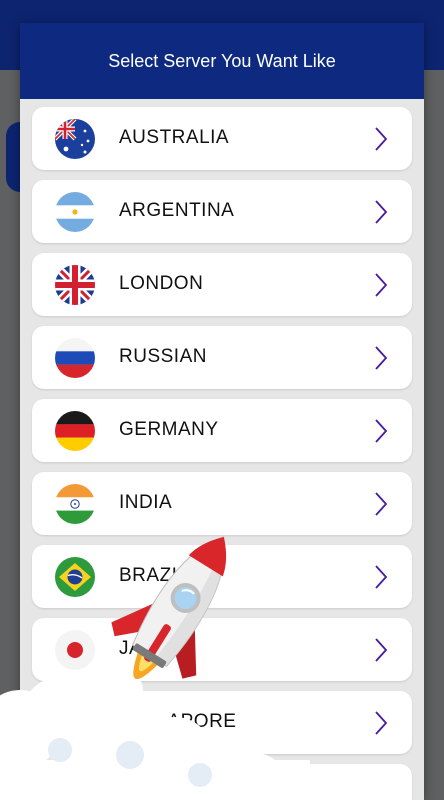  What do you see at coordinates (222, 357) in the screenshot?
I see `server-row-russian: RUSSIAN` at bounding box center [222, 357].